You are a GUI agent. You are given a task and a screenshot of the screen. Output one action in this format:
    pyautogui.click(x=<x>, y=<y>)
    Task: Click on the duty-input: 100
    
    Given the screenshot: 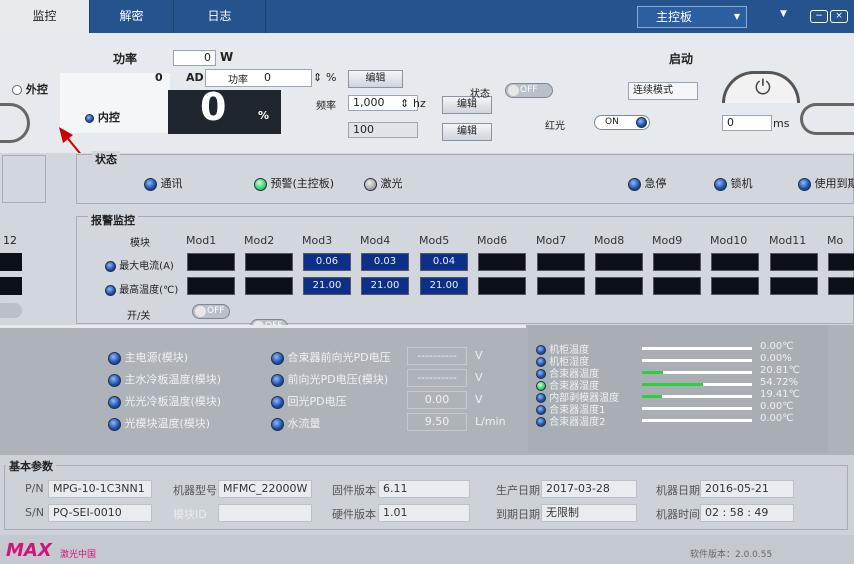 What is the action you would take?
    pyautogui.click(x=383, y=130)
    